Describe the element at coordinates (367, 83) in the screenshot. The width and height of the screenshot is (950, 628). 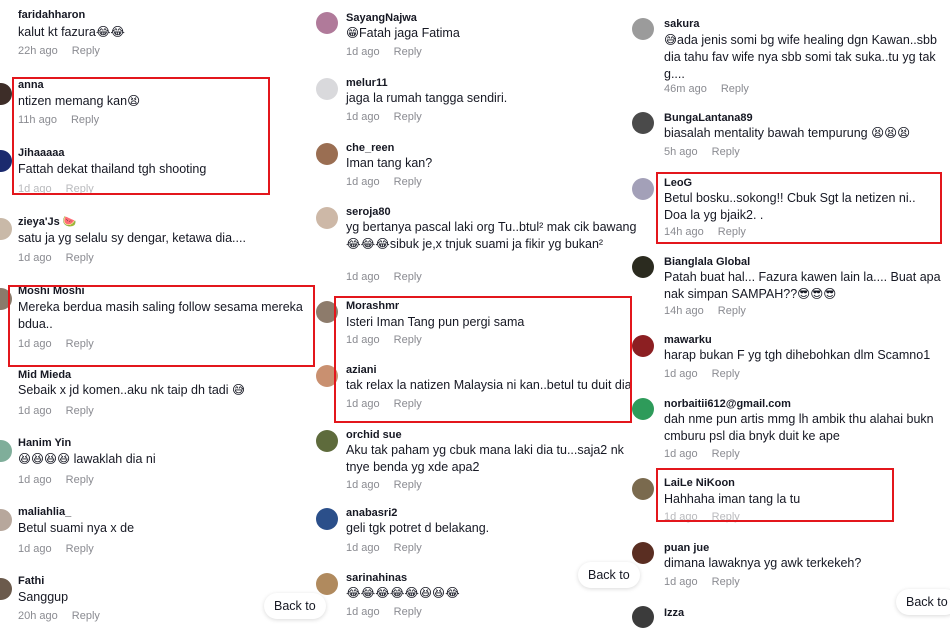
I see `comment-username: melur11` at that location.